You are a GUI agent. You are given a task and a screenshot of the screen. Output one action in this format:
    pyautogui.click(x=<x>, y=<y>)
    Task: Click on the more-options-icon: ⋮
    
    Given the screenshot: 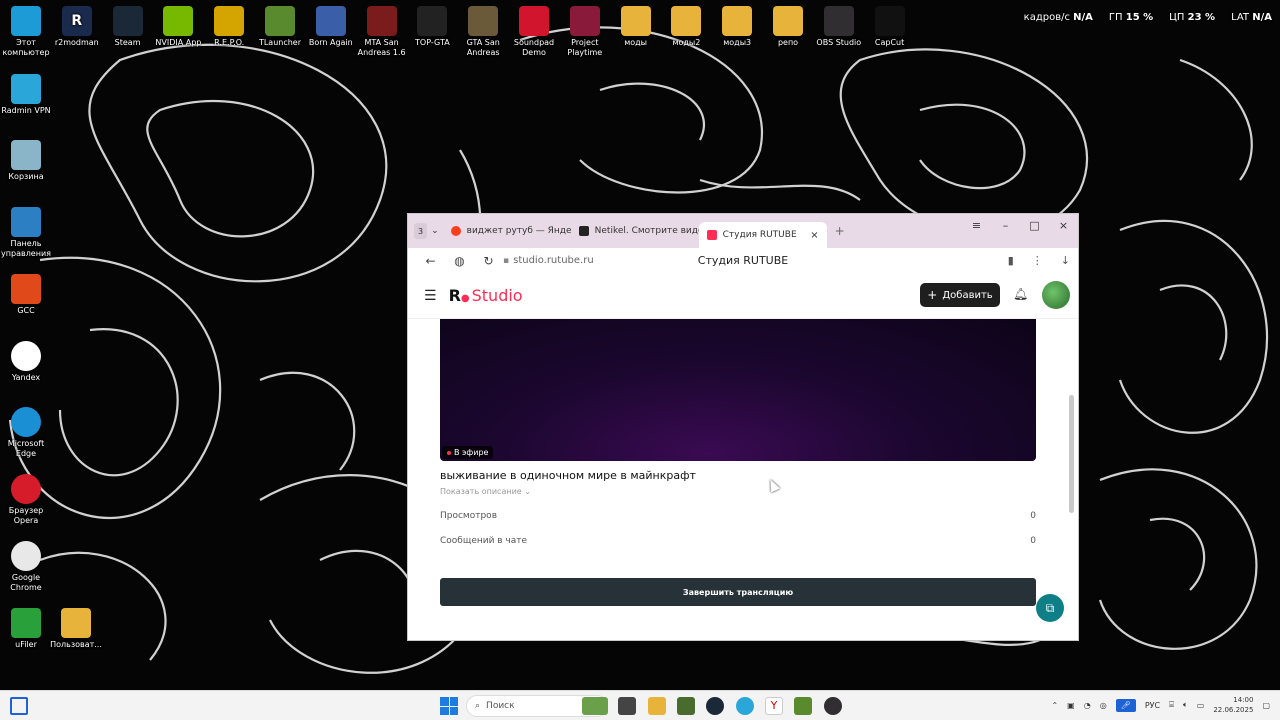 What is the action you would take?
    pyautogui.click(x=1037, y=260)
    